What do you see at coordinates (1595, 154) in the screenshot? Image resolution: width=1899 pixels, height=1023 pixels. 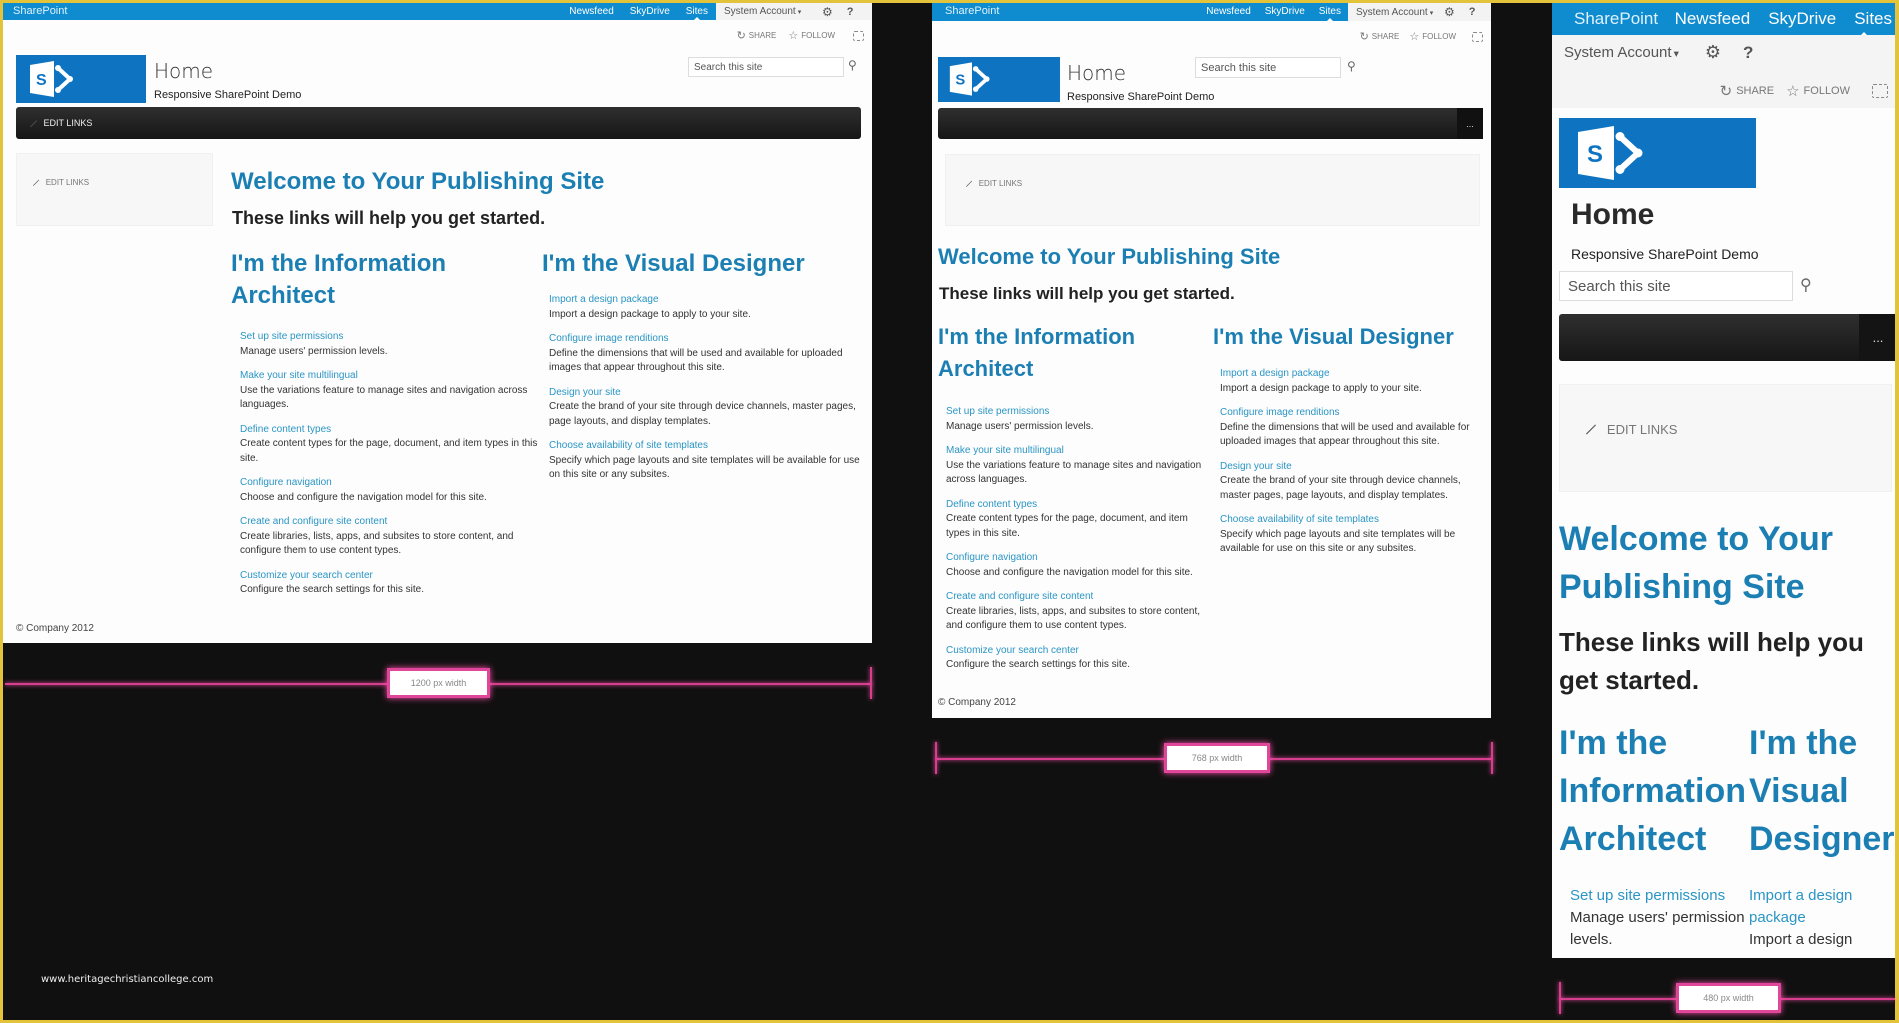 I see `svg-text: S` at bounding box center [1595, 154].